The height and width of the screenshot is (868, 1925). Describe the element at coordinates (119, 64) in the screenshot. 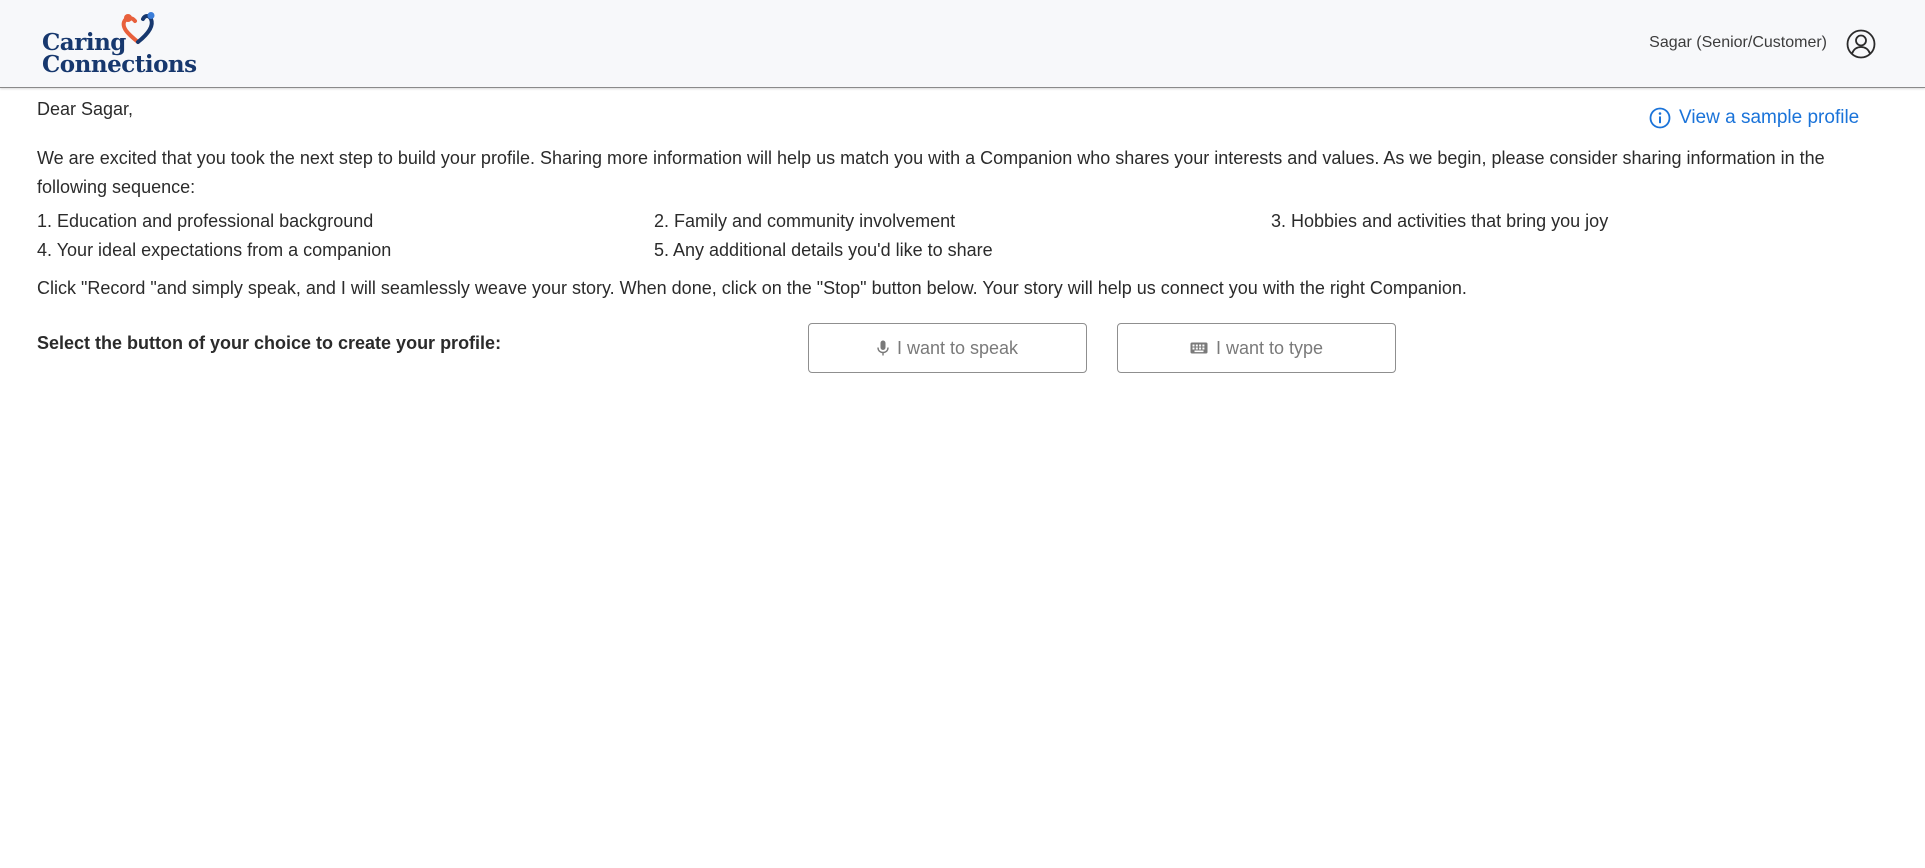

I see `logo-text-connections: Connections` at that location.